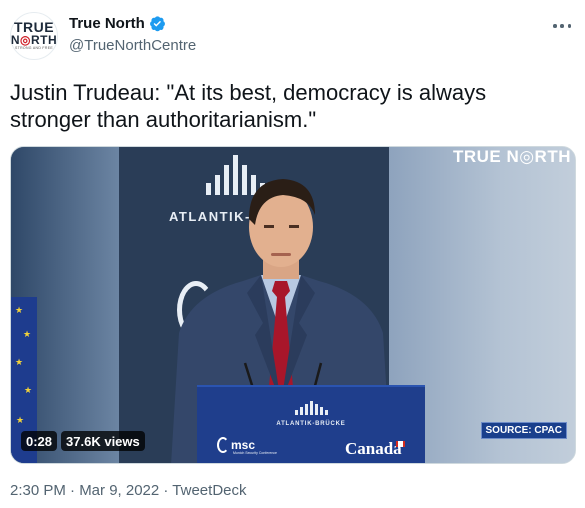 Image resolution: width=585 pixels, height=508 pixels. Describe the element at coordinates (255, 453) in the screenshot. I see `podium-msc-subtitle: Munich Security Conference` at that location.